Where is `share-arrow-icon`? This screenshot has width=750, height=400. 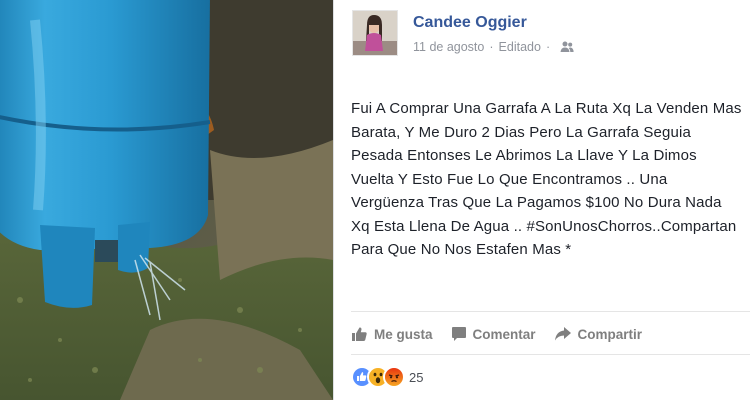
share-arrow-icon is located at coordinates (563, 334).